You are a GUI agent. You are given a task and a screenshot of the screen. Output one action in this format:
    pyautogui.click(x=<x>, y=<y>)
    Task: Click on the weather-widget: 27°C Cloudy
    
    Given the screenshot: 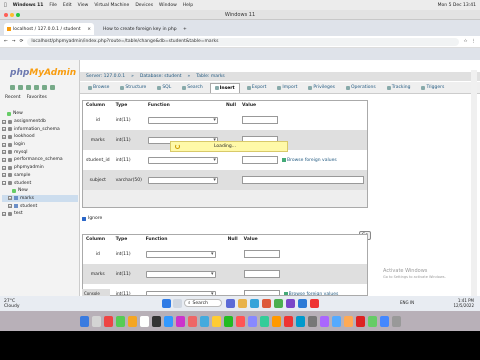 What is the action you would take?
    pyautogui.click(x=12, y=304)
    